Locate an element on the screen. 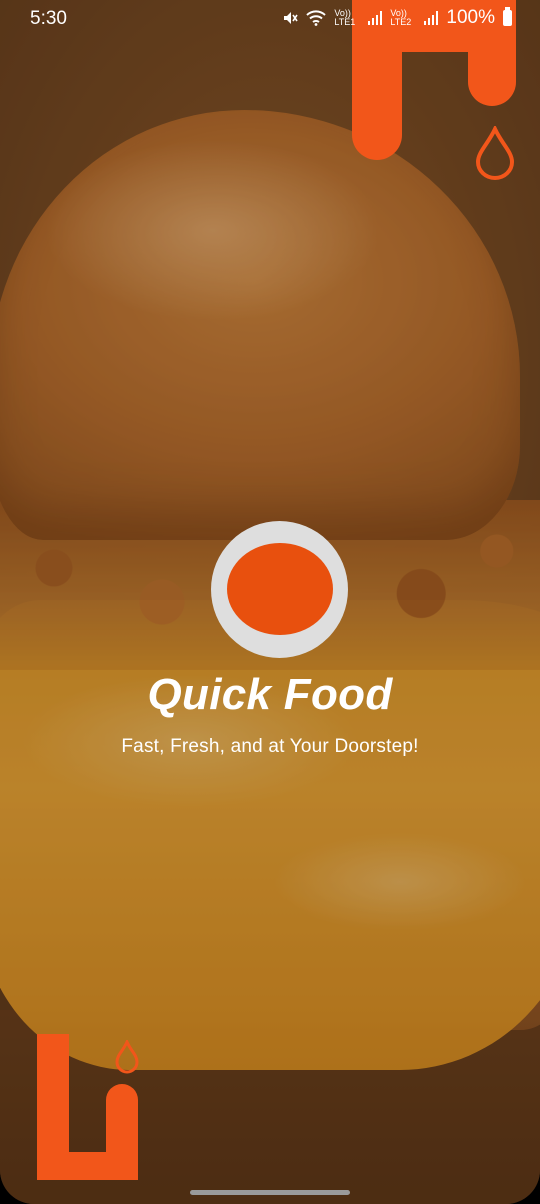 The image size is (540, 1204). home-indicator is located at coordinates (270, 1192).